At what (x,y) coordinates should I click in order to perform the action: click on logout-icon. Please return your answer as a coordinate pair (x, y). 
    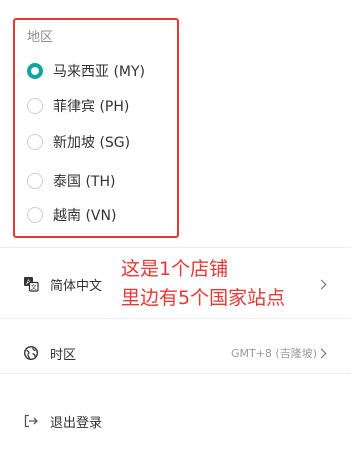
    Looking at the image, I should click on (31, 421).